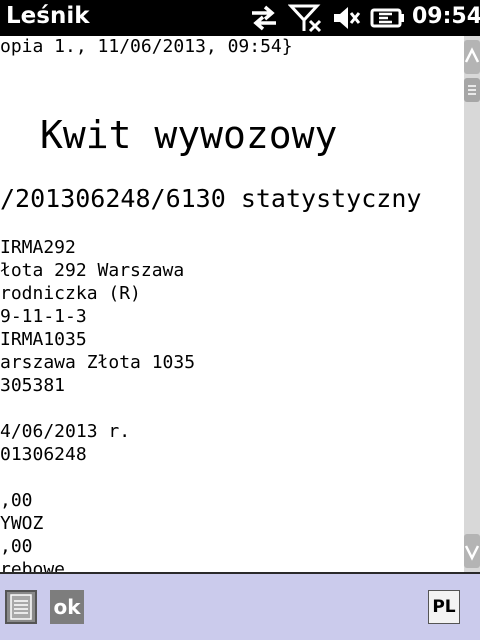 This screenshot has height=640, width=480. What do you see at coordinates (146, 46) in the screenshot?
I see `copy-header-line: opia 1., 11/06/2013, 09:54}` at bounding box center [146, 46].